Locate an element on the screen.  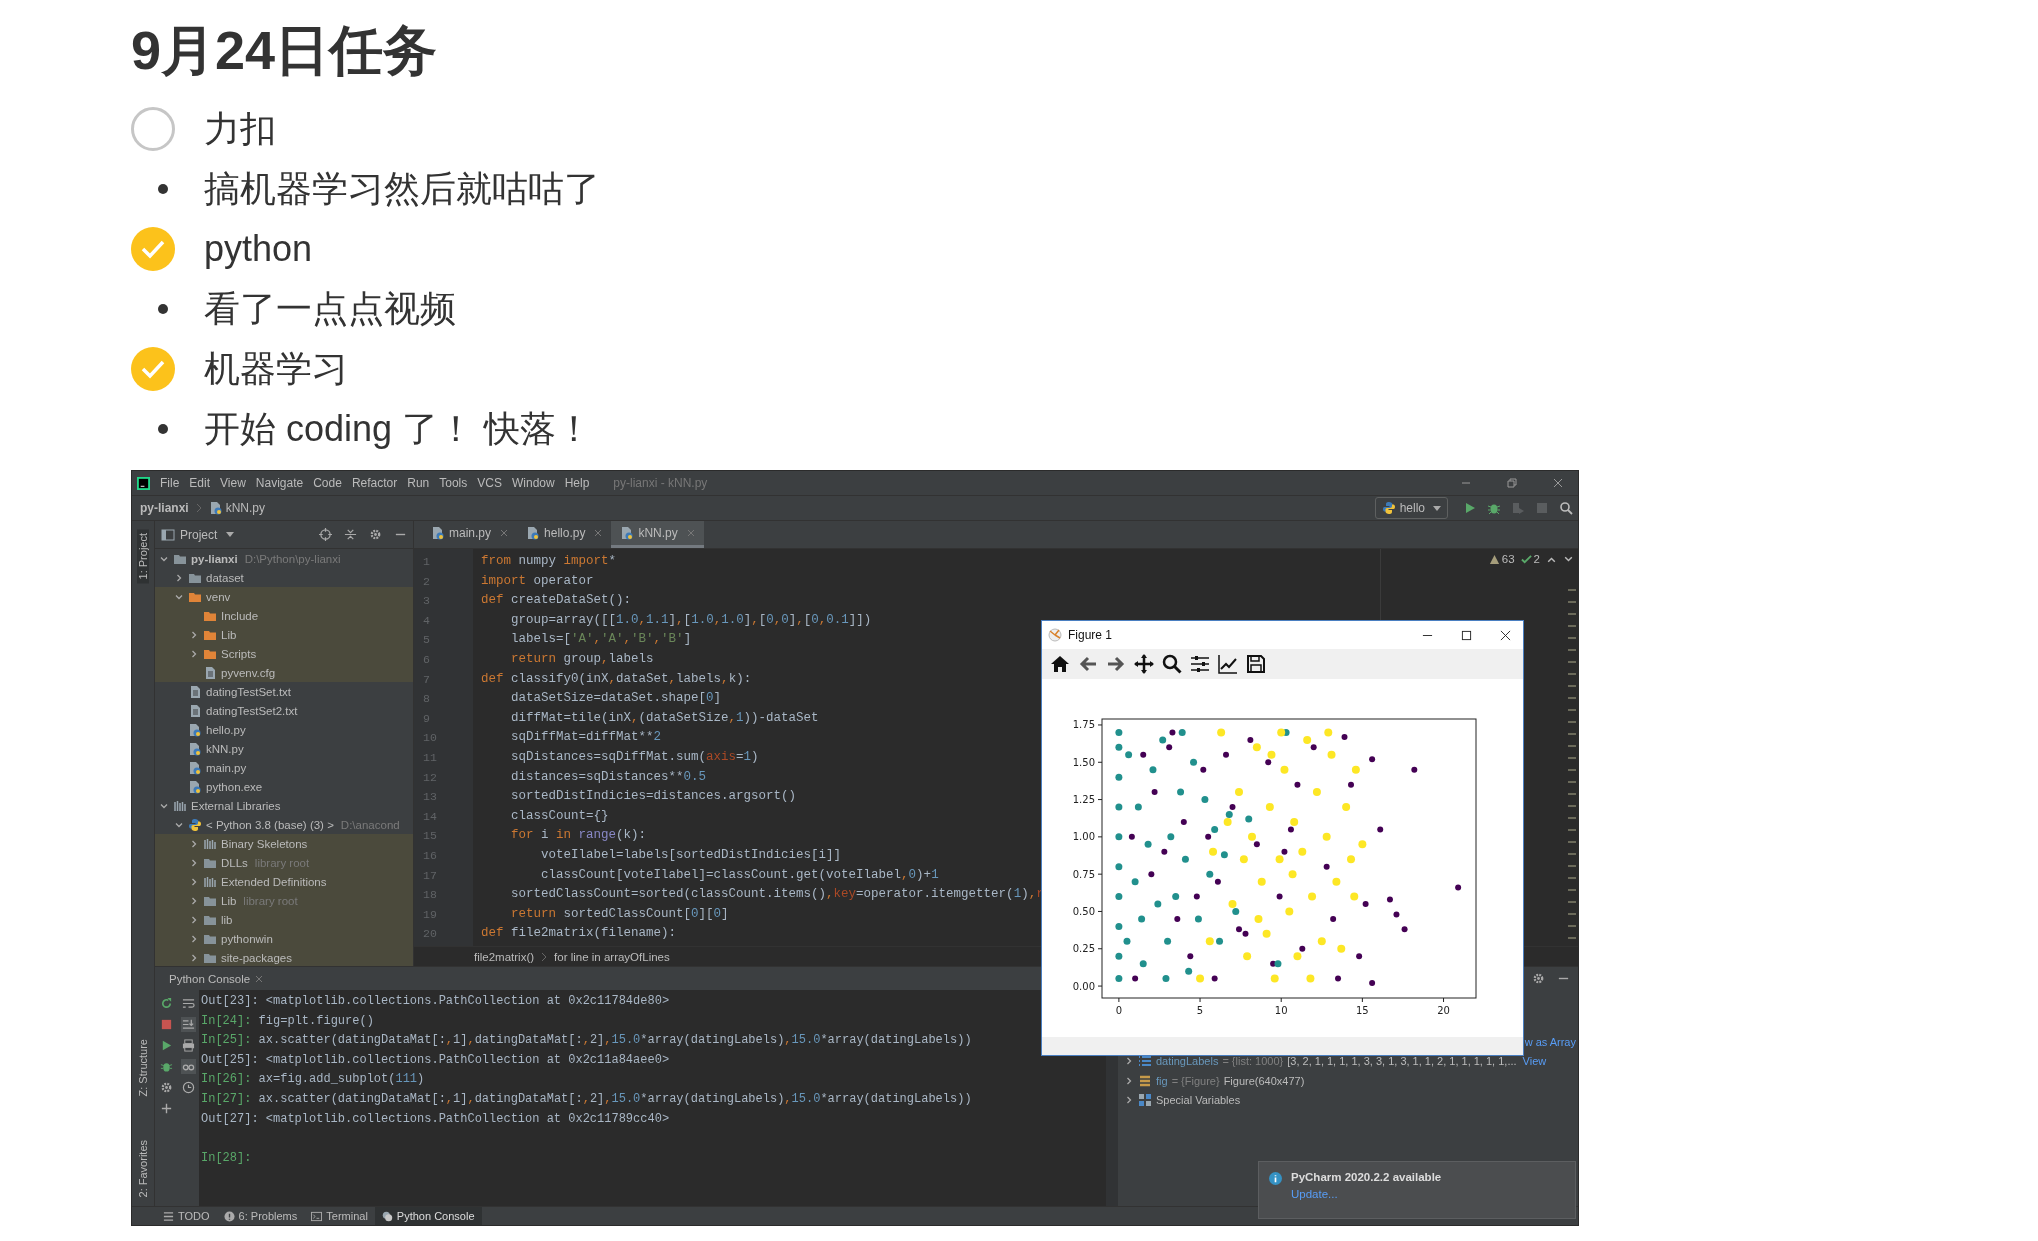
bullet-text: 开始 coding 了！ 快落！ is located at coordinates (398, 428).